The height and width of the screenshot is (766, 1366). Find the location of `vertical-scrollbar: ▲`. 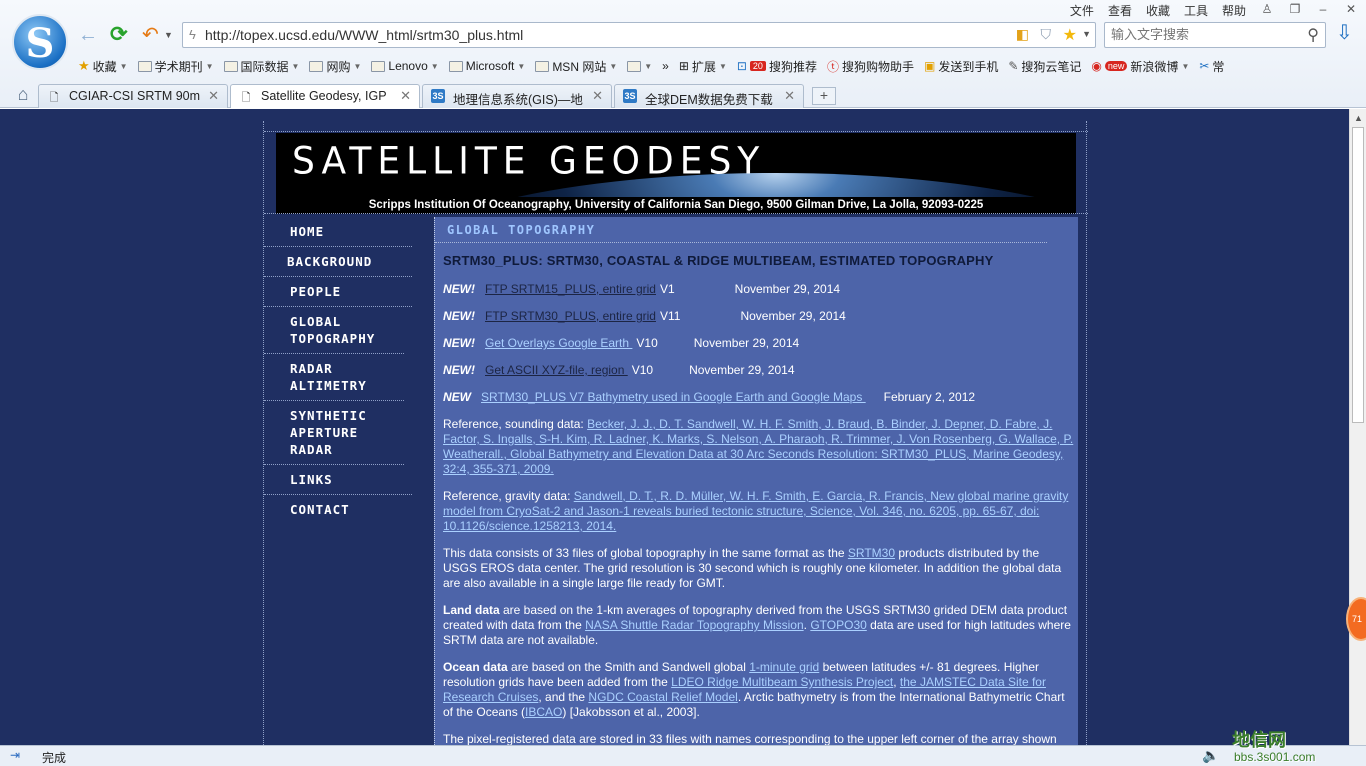

vertical-scrollbar: ▲ is located at coordinates (1357, 427).